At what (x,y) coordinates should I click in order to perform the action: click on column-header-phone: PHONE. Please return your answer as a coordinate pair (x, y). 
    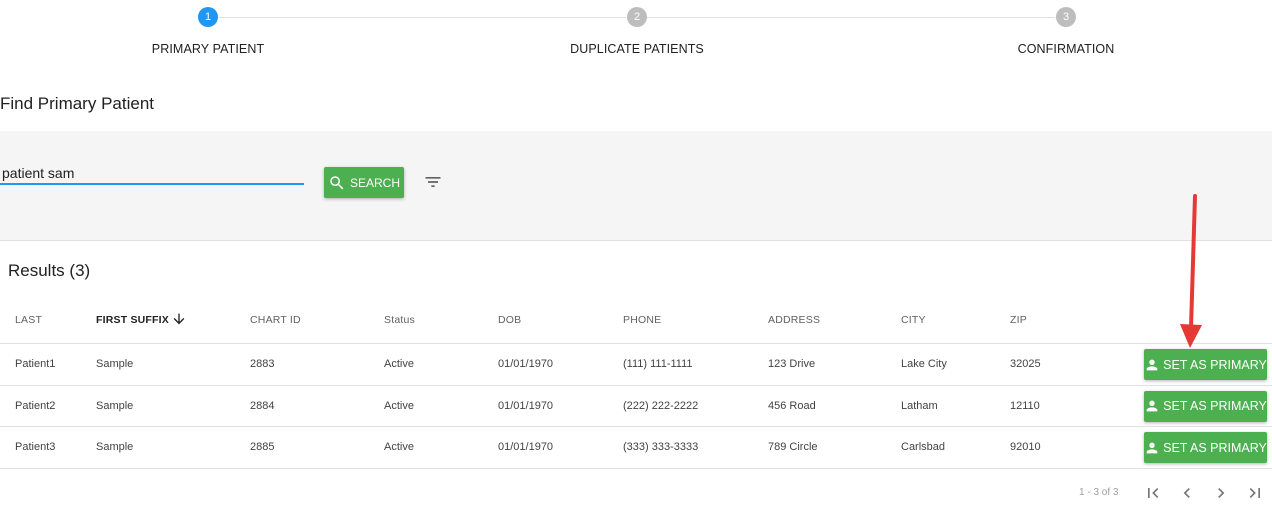
    Looking at the image, I should click on (642, 320).